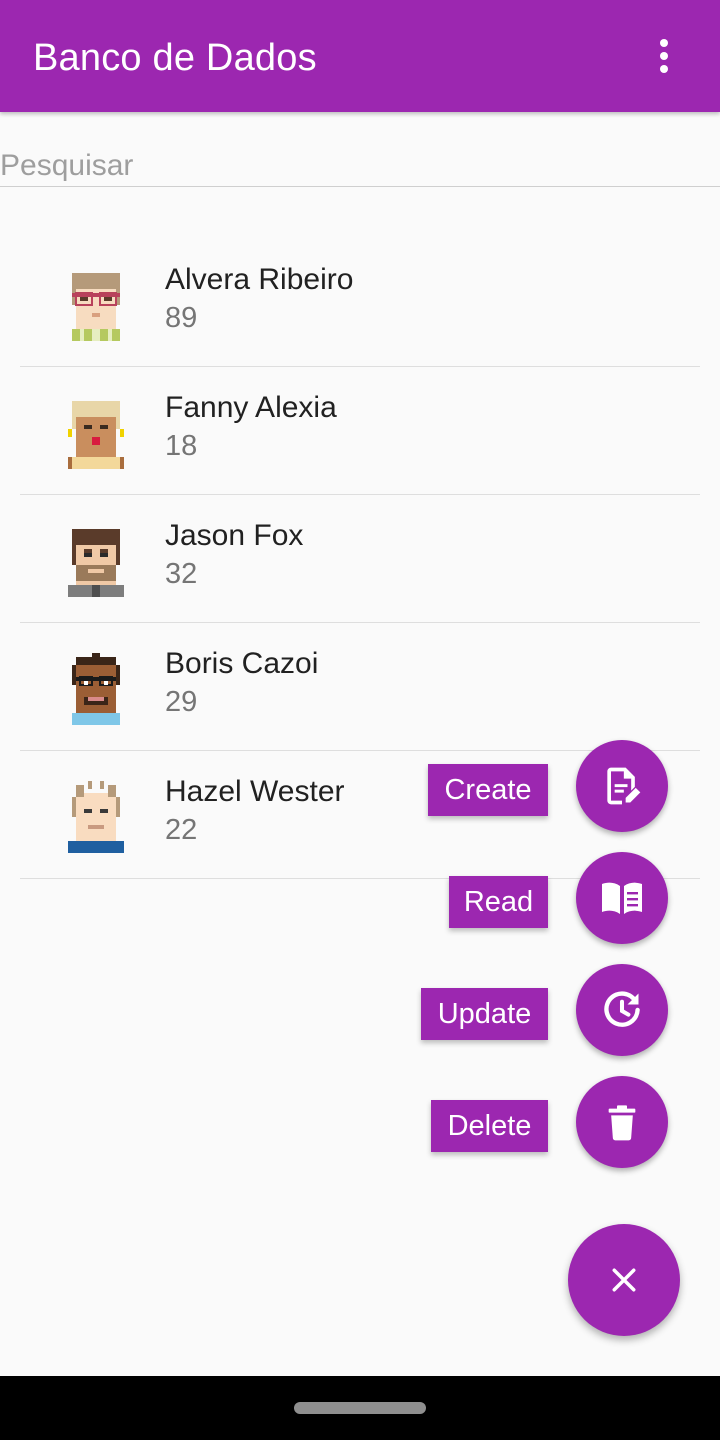  I want to click on person-name: Jason Fox, so click(234, 535).